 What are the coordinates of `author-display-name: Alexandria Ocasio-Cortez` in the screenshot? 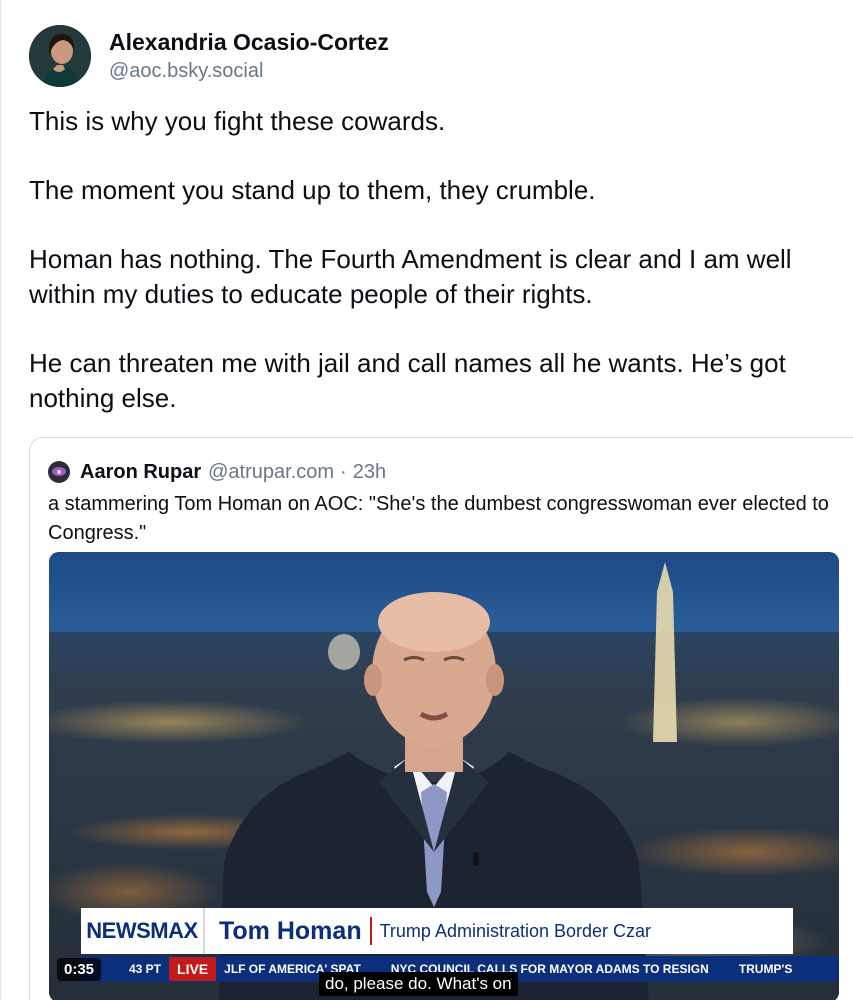 It's located at (249, 42).